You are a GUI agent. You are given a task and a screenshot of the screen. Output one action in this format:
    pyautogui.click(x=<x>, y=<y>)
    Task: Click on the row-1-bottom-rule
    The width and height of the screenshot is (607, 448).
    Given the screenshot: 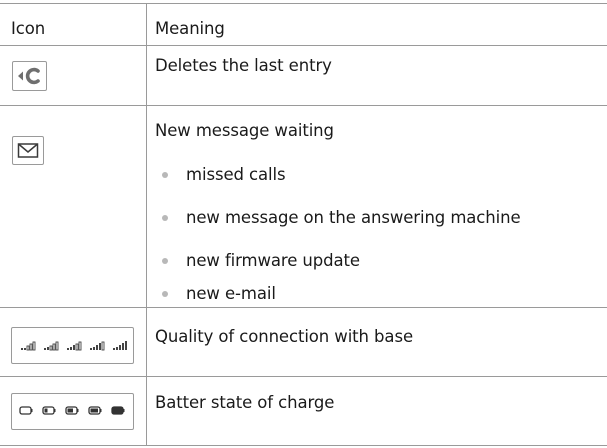 What is the action you would take?
    pyautogui.click(x=303, y=105)
    